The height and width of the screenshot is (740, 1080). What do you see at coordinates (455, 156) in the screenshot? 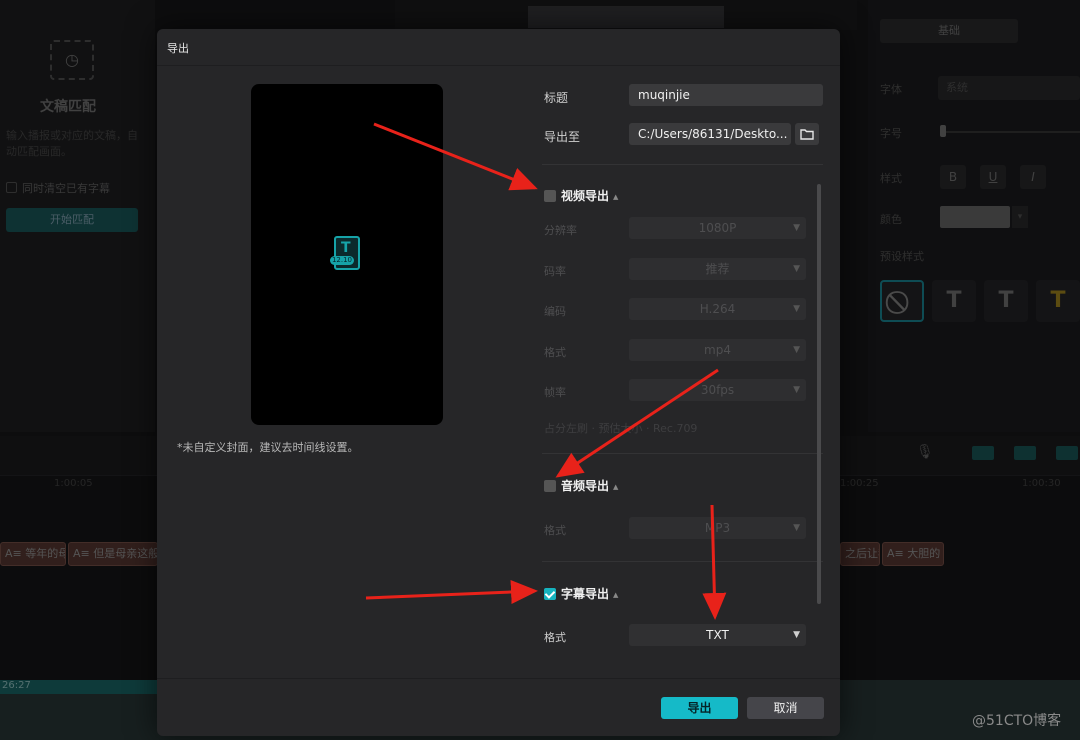
I see `arrow-to-video-export` at bounding box center [455, 156].